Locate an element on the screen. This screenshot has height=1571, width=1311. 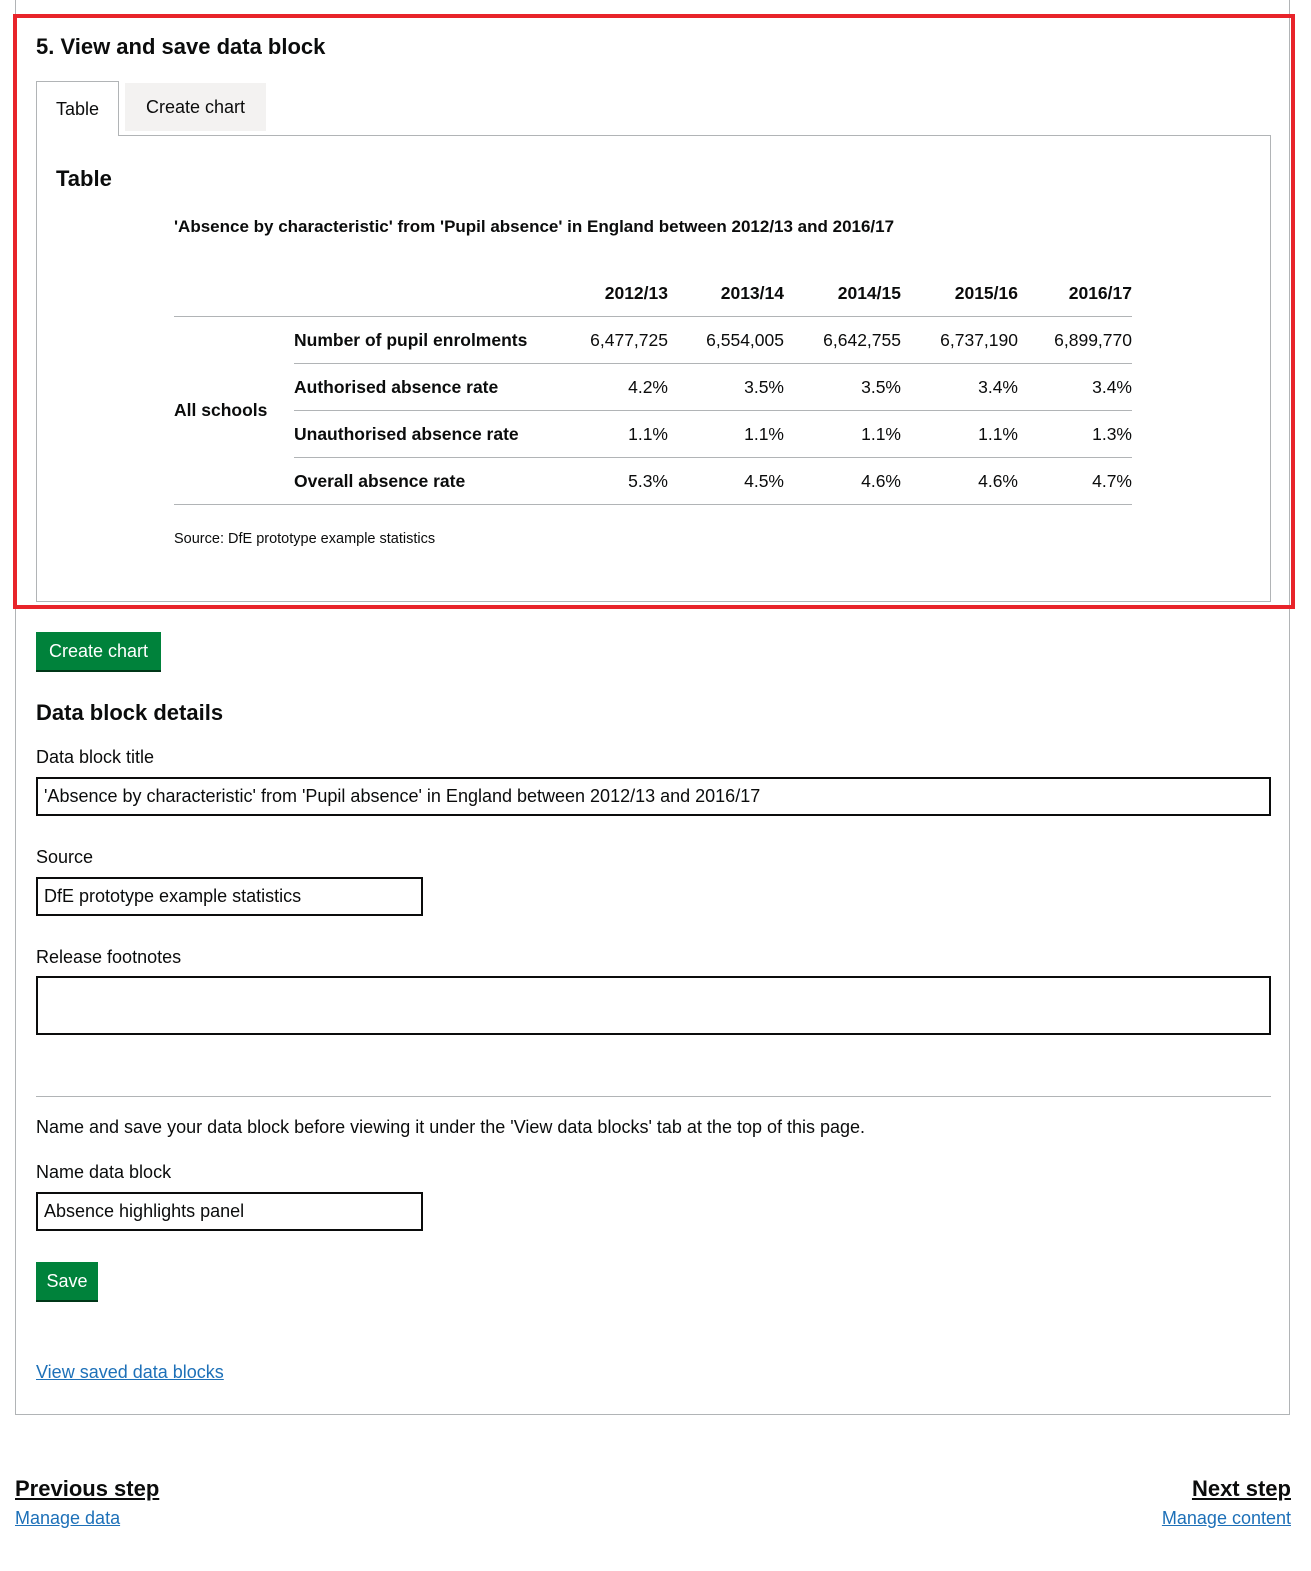
table-header-row: 2012/13 2013/14 2014/15 2015/16 2016/17 is located at coordinates (653, 293).